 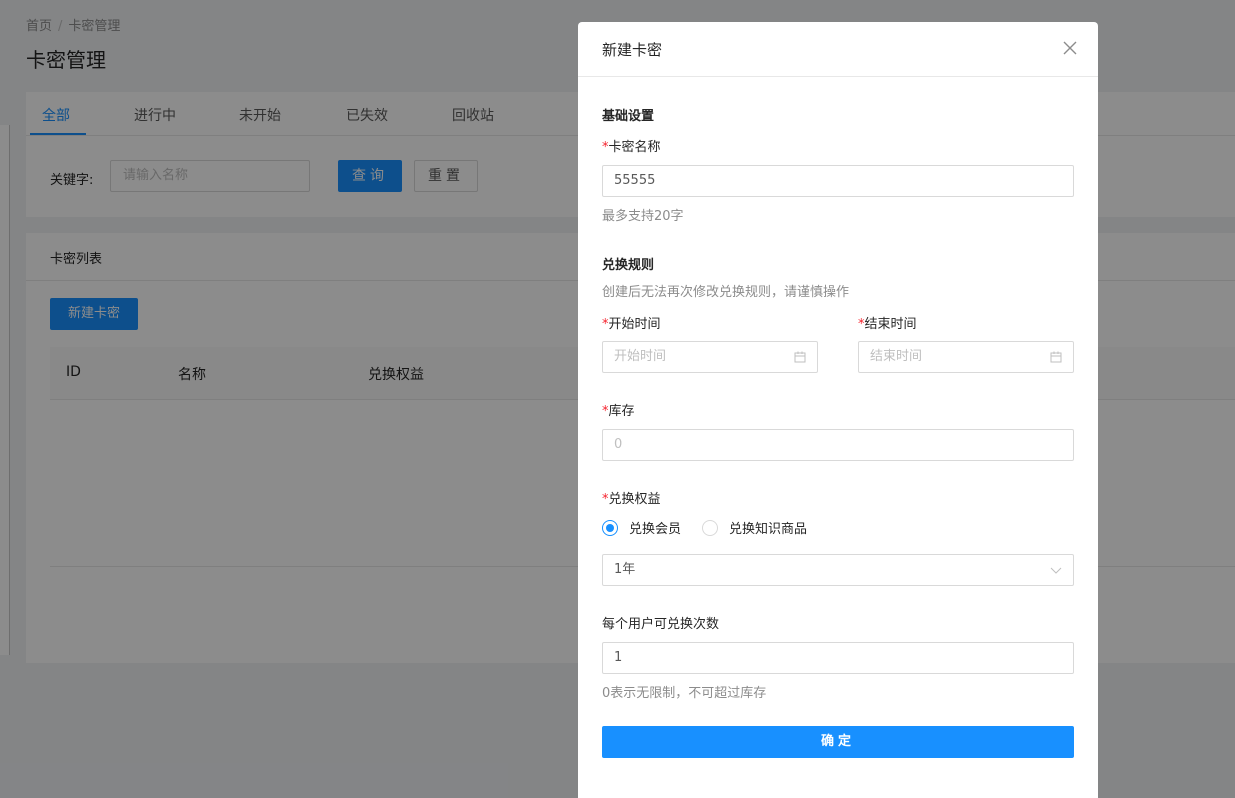 What do you see at coordinates (655, 527) in the screenshot?
I see `radio-membership-label: 兑换会员` at bounding box center [655, 527].